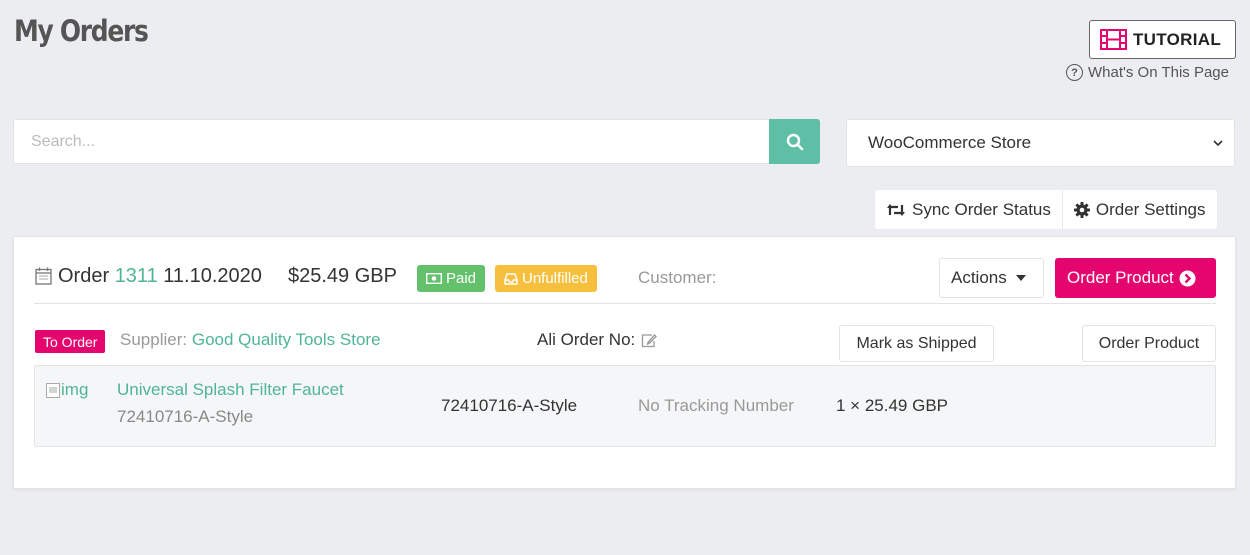 This screenshot has height=555, width=1250. What do you see at coordinates (677, 277) in the screenshot?
I see `customer-label: Customer:` at bounding box center [677, 277].